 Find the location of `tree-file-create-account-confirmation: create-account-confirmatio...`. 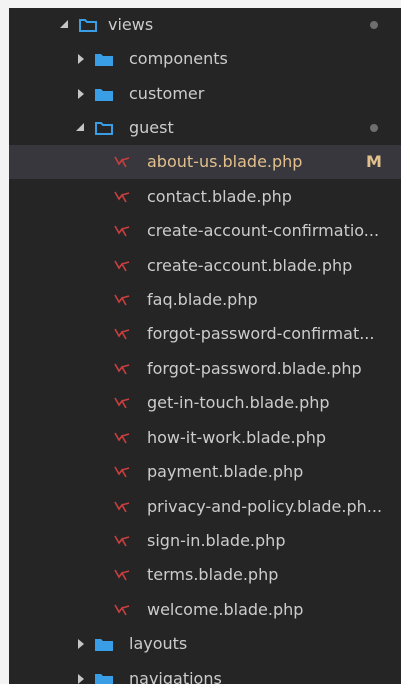

tree-file-create-account-confirmation: create-account-confirmatio... is located at coordinates (205, 231).